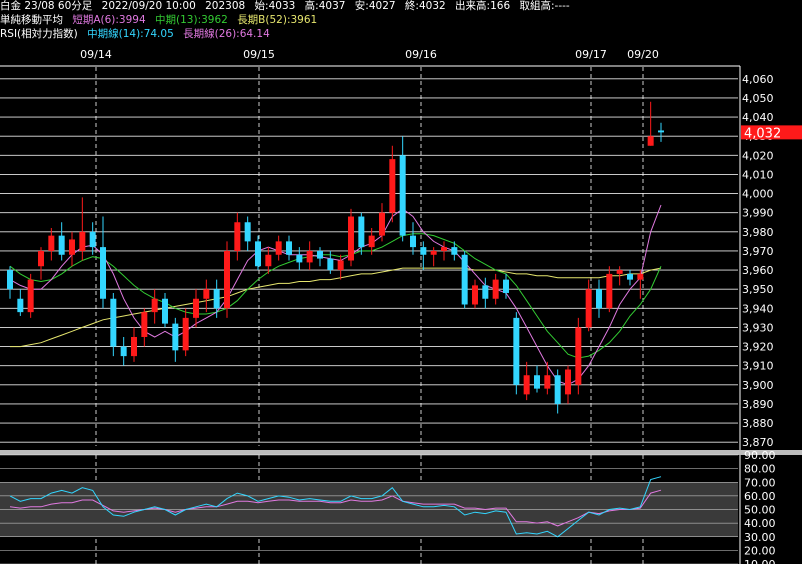 Image resolution: width=802 pixels, height=564 pixels. Describe the element at coordinates (421, 54) in the screenshot. I see `date-label: 09/16` at that location.